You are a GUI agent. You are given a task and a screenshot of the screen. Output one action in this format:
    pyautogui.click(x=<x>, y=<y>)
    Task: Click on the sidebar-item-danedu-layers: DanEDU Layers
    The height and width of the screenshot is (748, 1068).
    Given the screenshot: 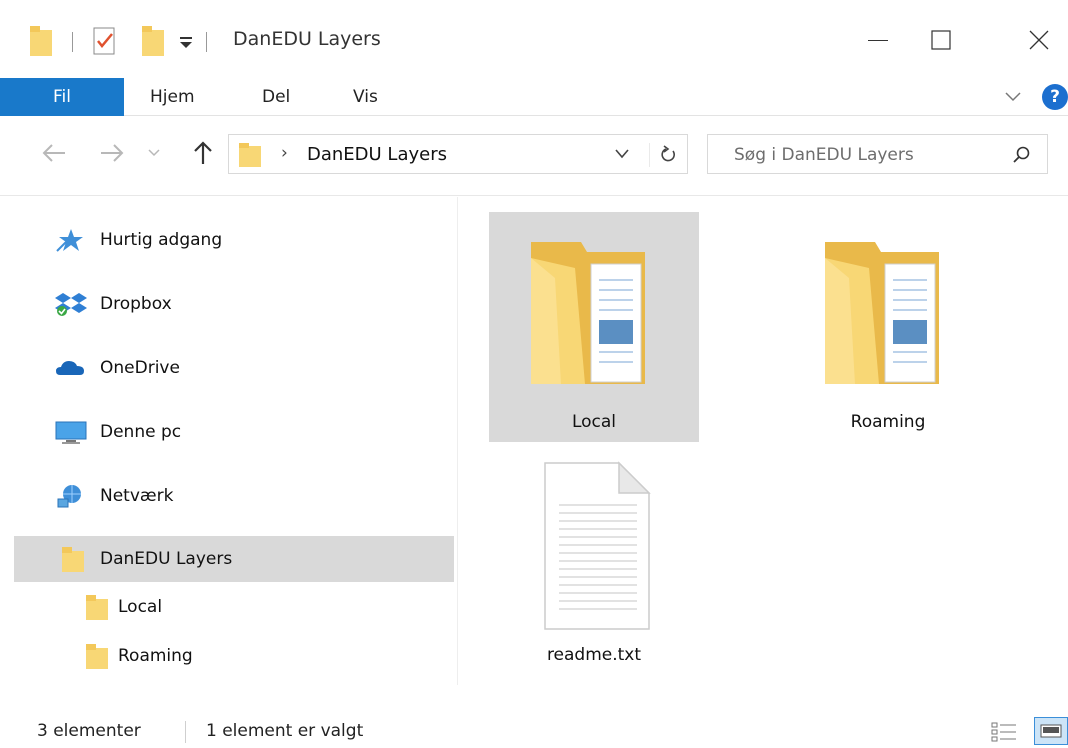 What is the action you would take?
    pyautogui.click(x=234, y=559)
    